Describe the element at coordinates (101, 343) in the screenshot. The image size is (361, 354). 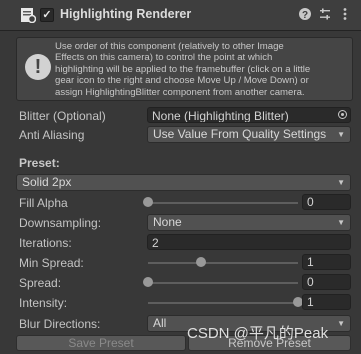
I see `save-preset-button: Save Preset` at that location.